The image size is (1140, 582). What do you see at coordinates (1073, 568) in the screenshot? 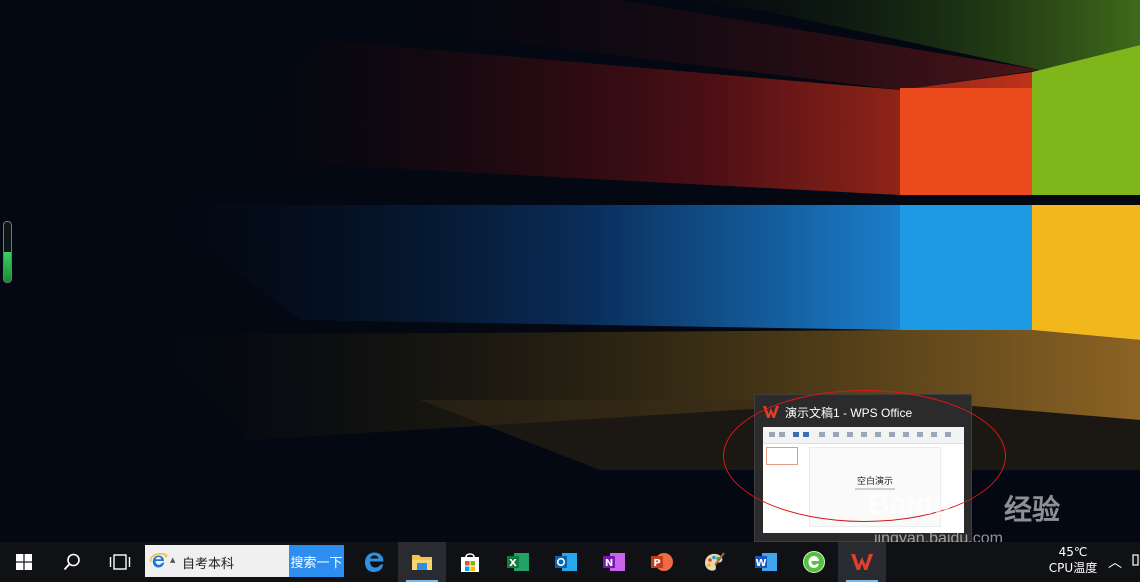
I see `cpu-temperature-label: CPU温度` at bounding box center [1073, 568].